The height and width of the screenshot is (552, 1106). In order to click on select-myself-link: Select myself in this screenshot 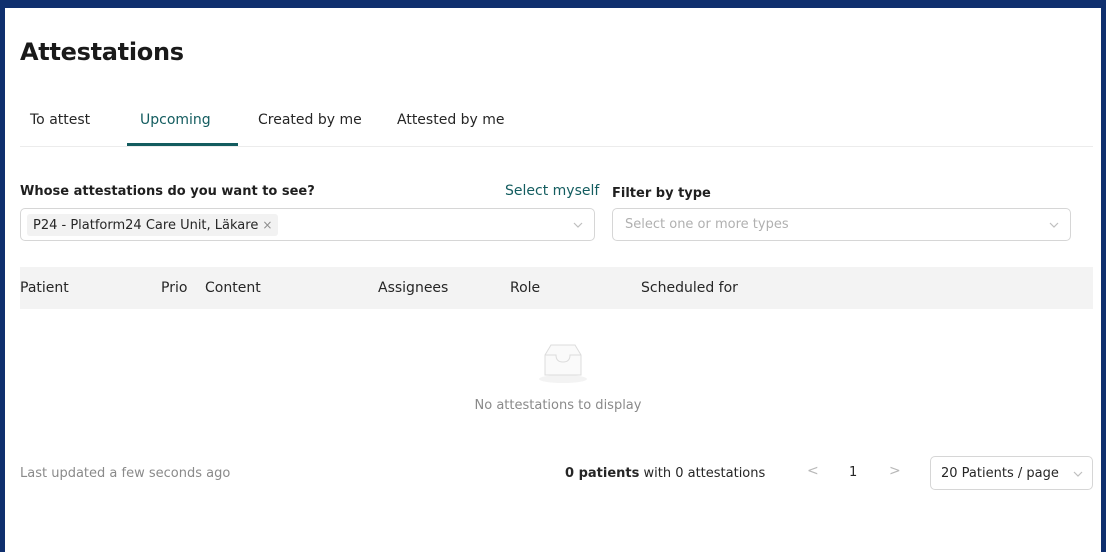, I will do `click(552, 191)`.